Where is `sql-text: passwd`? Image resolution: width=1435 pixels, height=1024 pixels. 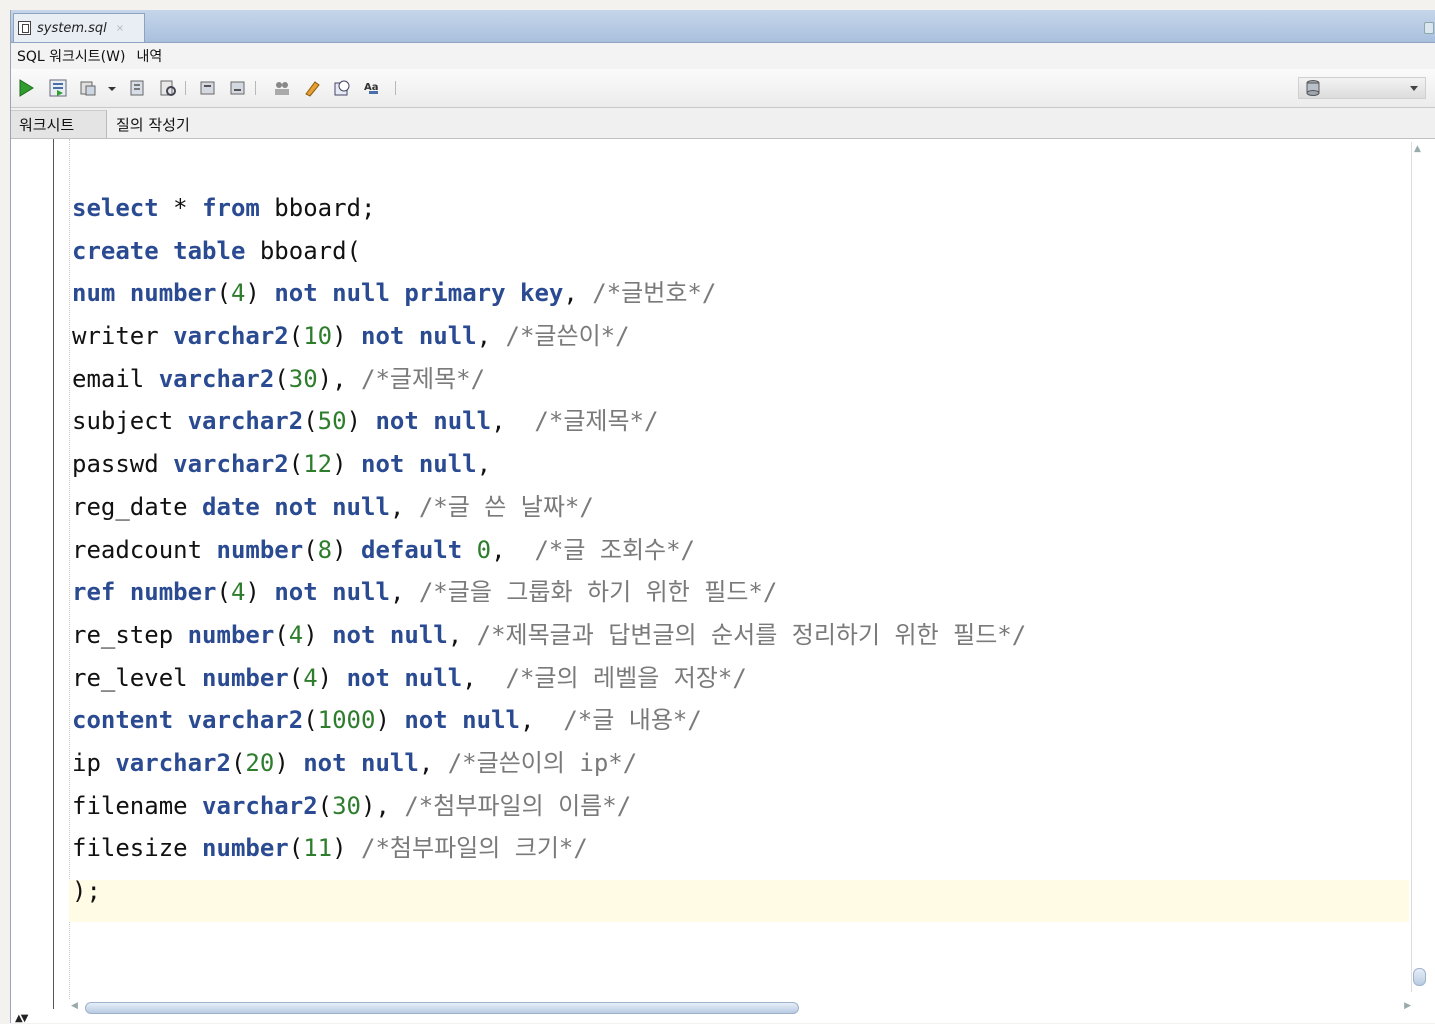
sql-text: passwd is located at coordinates (123, 464).